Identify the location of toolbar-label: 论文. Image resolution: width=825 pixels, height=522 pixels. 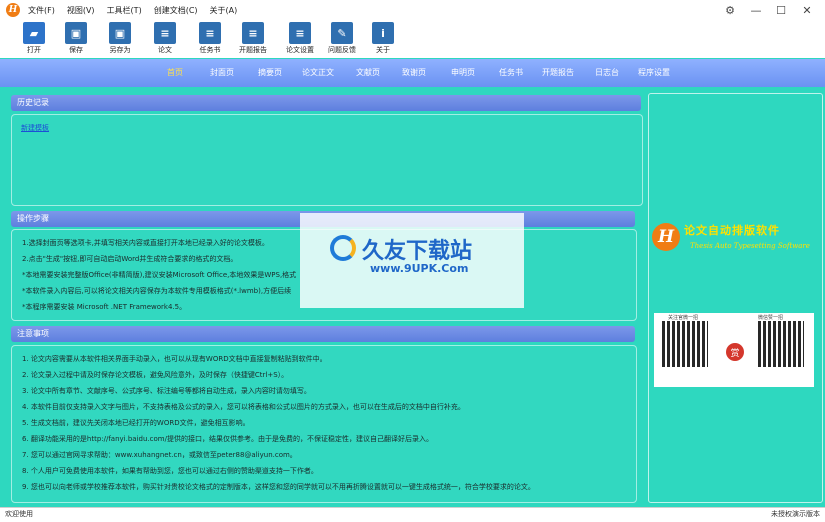
(165, 50).